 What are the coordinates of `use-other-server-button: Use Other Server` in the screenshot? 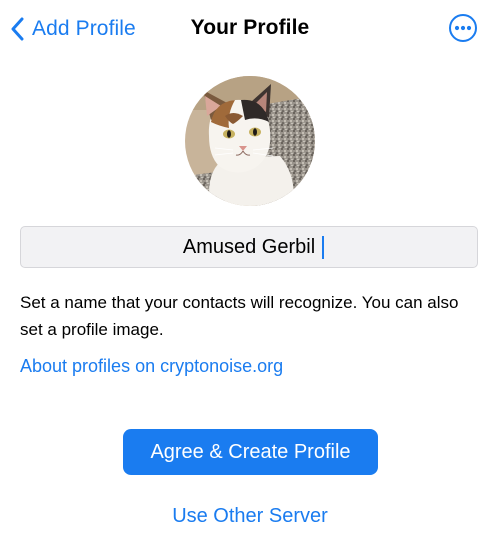 It's located at (250, 516).